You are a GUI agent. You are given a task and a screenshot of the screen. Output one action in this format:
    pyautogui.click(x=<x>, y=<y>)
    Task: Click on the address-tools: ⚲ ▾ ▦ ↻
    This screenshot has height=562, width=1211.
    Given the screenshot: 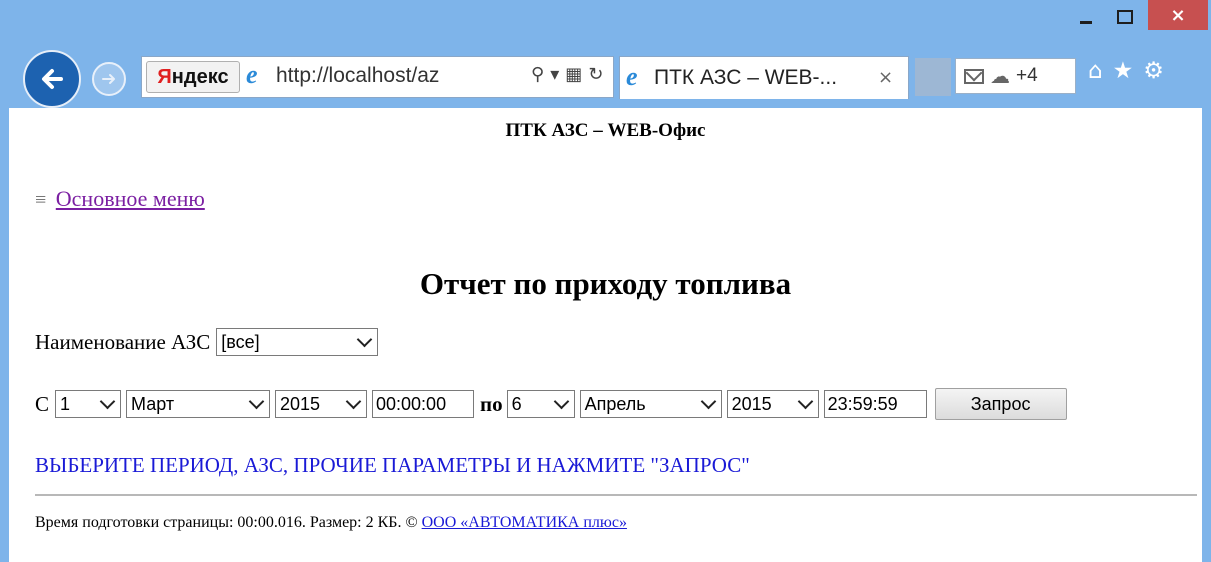 What is the action you would take?
    pyautogui.click(x=567, y=74)
    